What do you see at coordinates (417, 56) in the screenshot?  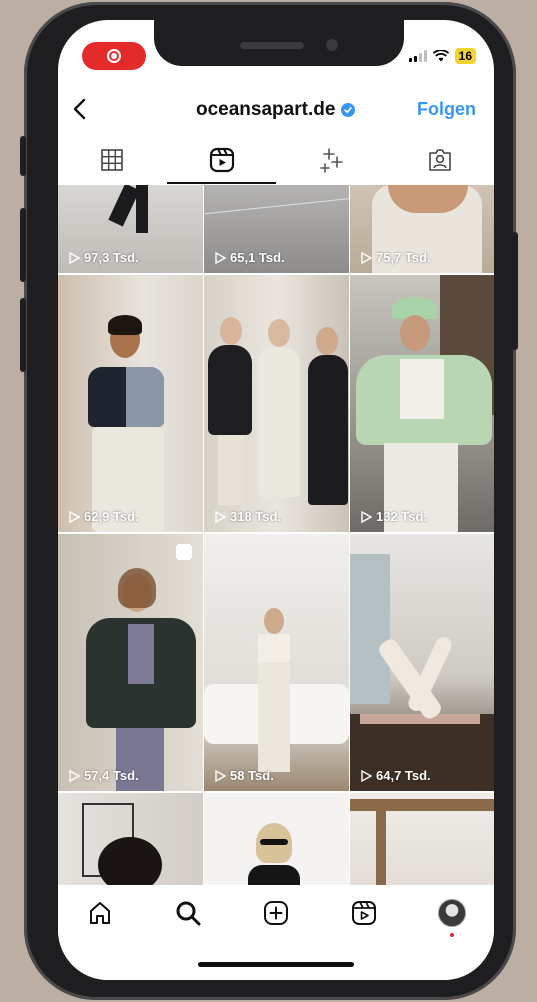 I see `signal-icon` at bounding box center [417, 56].